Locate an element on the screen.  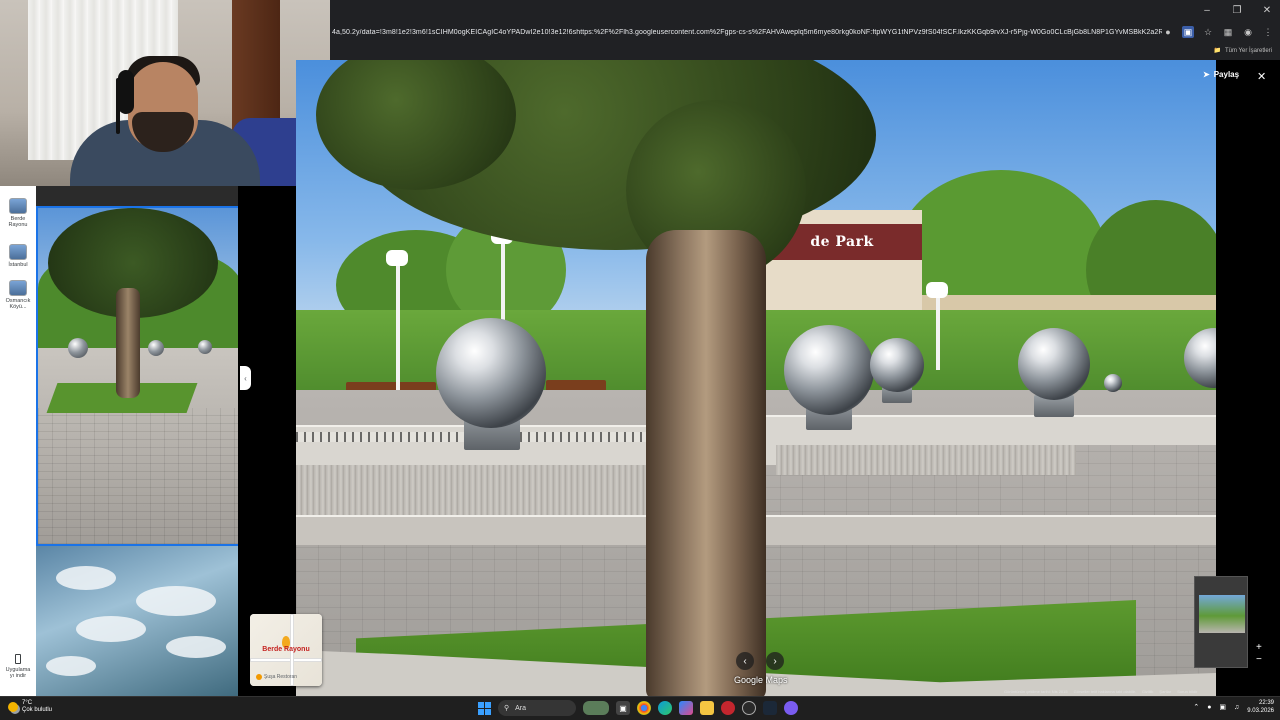
zoom-in-button: + is located at coordinates (1259, 648).